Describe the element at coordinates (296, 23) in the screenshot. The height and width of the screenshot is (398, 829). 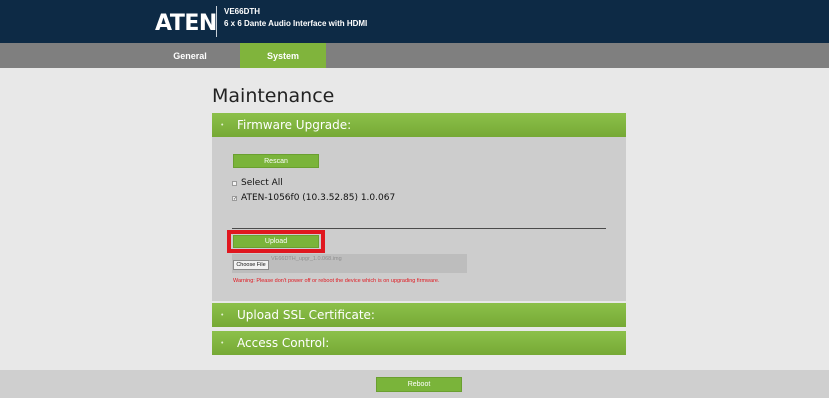
I see `device-subtitle: 6 x 6 Dante Audio Interface with HDMI` at that location.